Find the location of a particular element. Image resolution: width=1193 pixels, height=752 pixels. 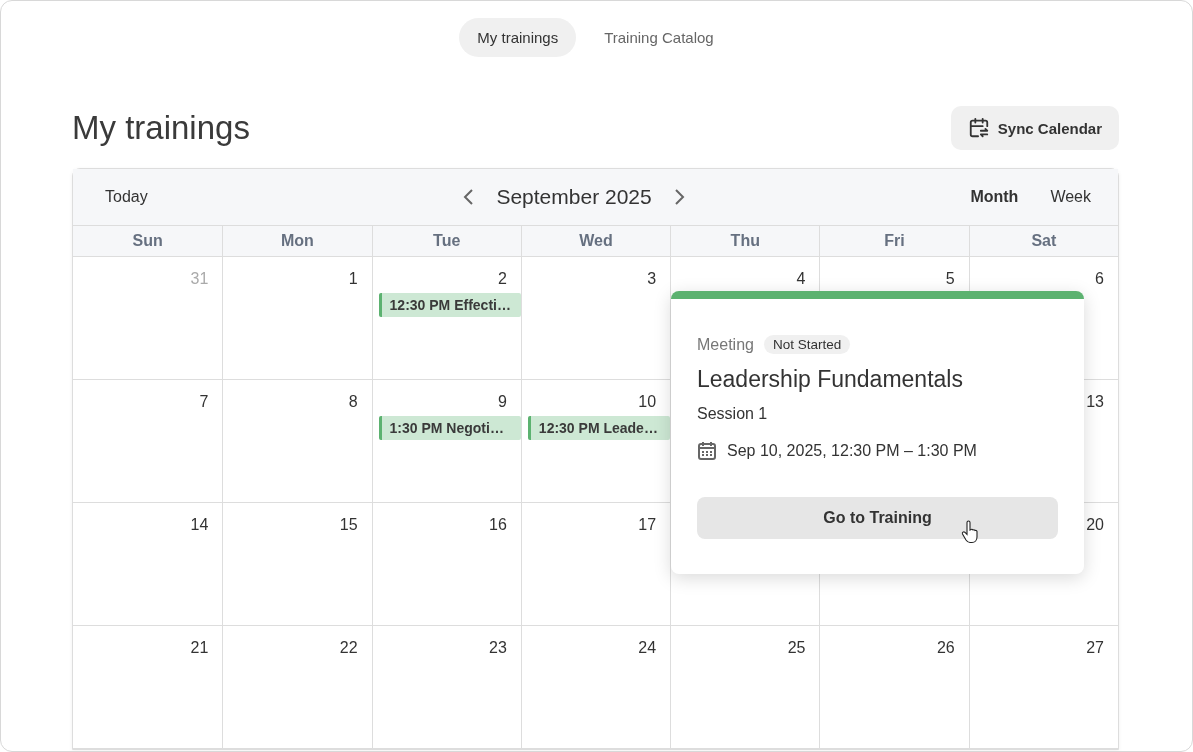

sync-calendar-button: Sync Calendar is located at coordinates (1034, 128).